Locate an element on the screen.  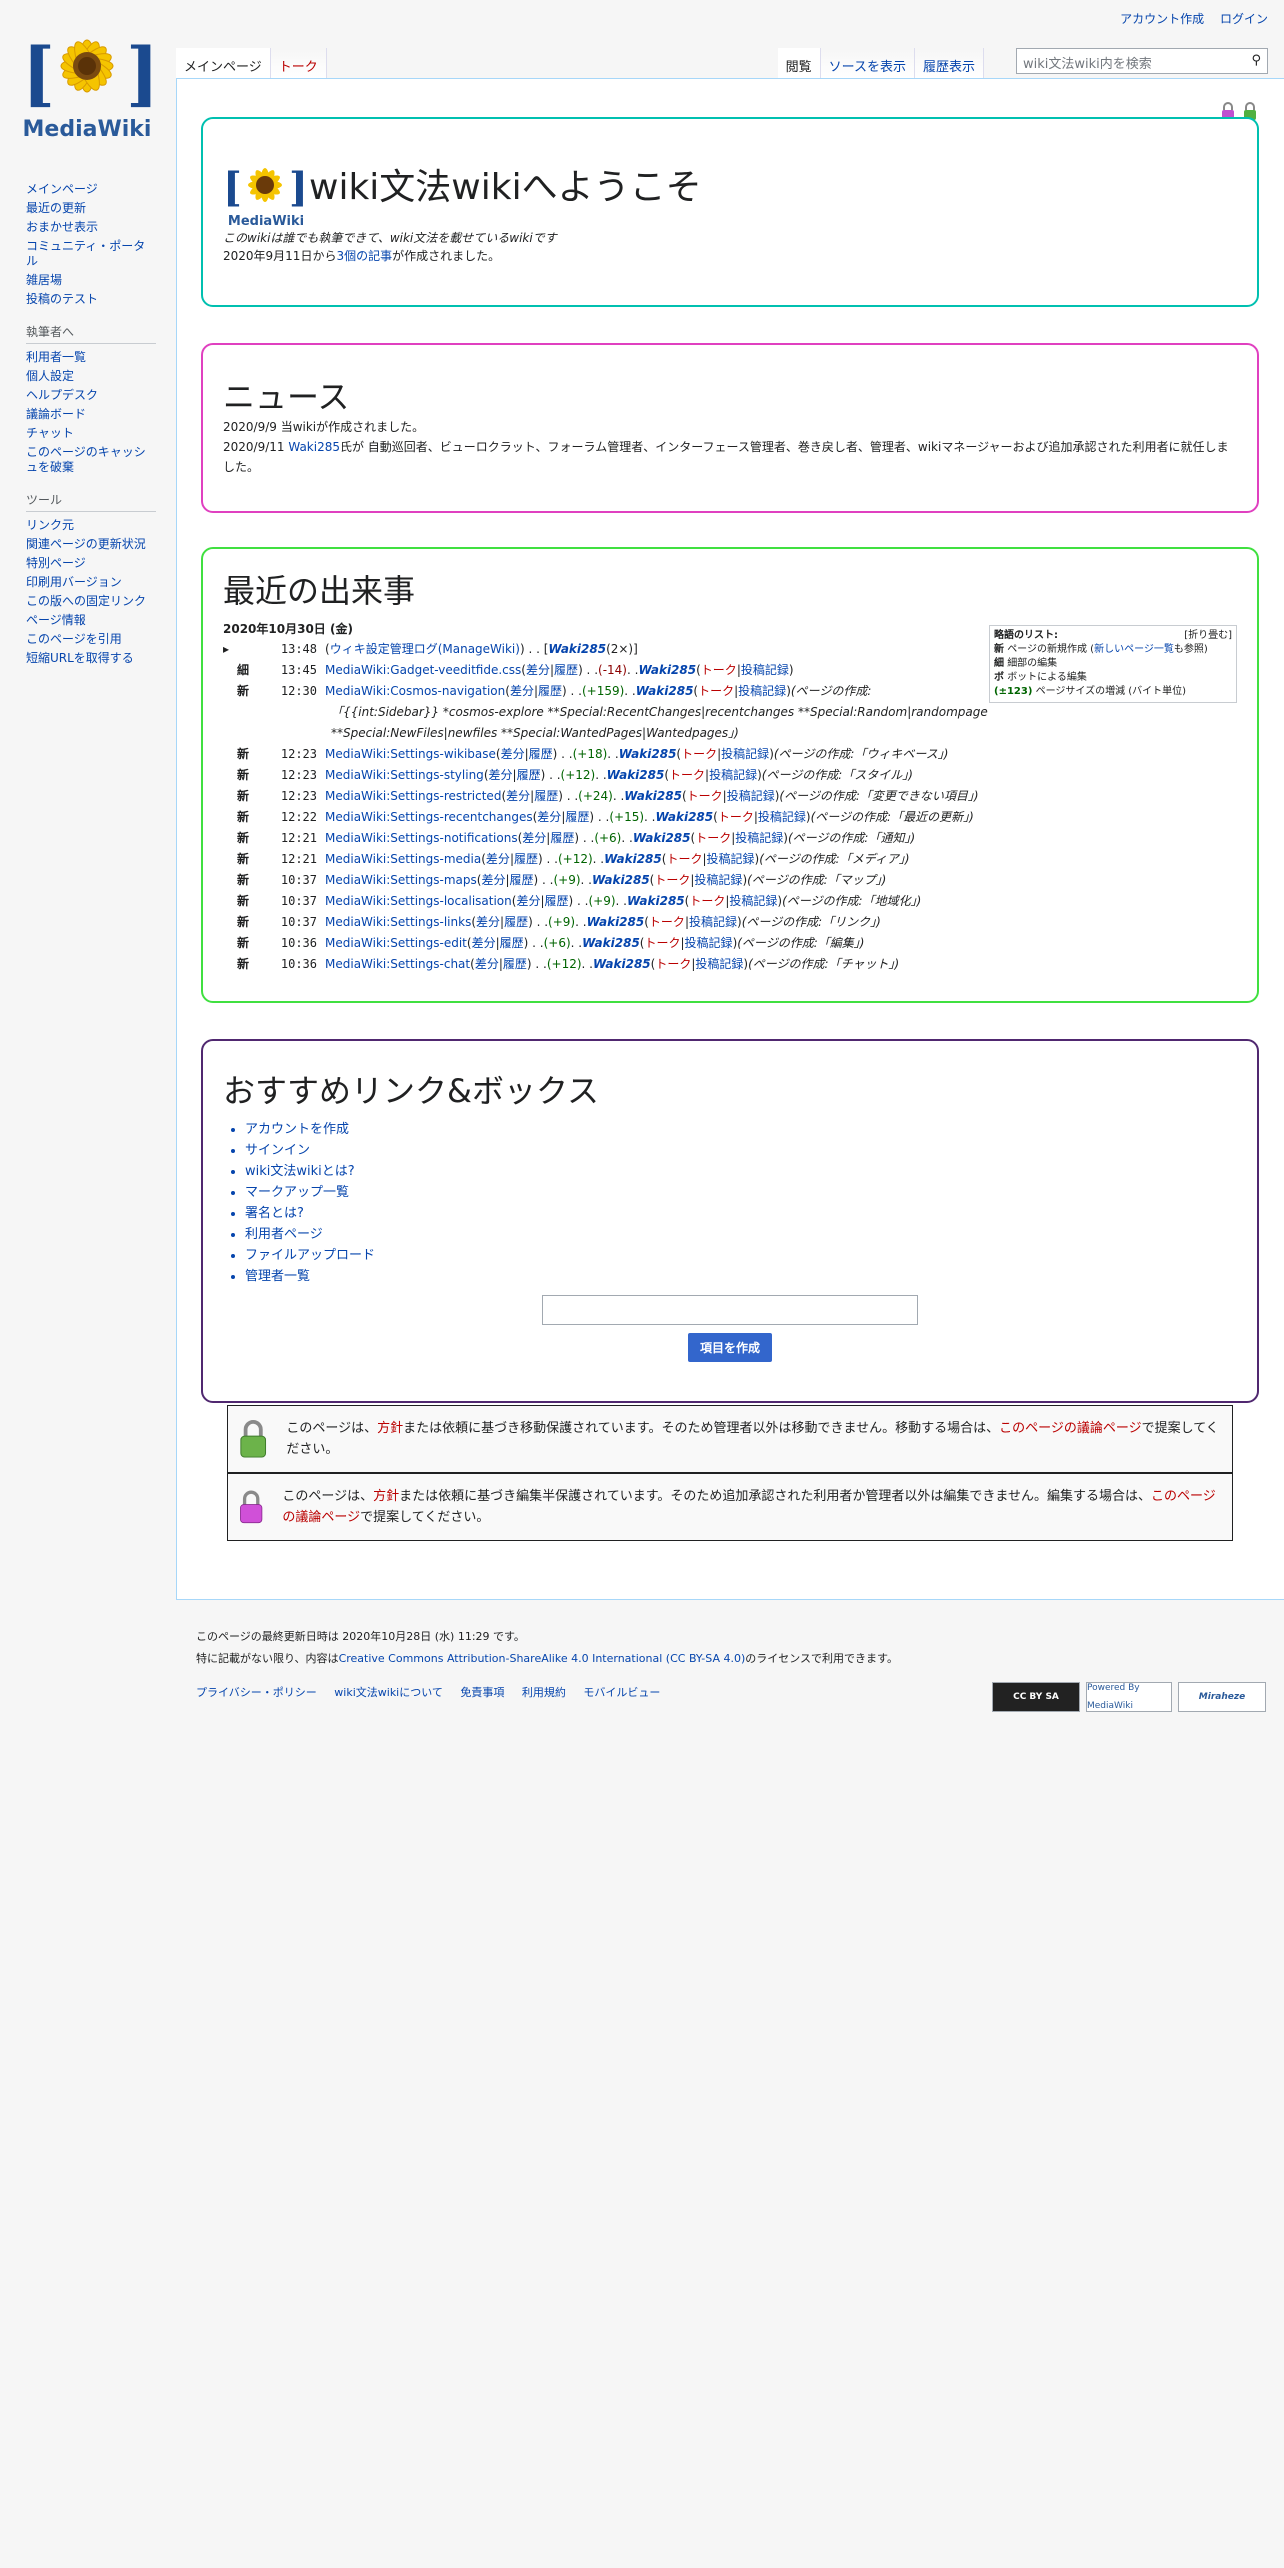
list-item: マークアップ一覧 is located at coordinates (741, 1192).